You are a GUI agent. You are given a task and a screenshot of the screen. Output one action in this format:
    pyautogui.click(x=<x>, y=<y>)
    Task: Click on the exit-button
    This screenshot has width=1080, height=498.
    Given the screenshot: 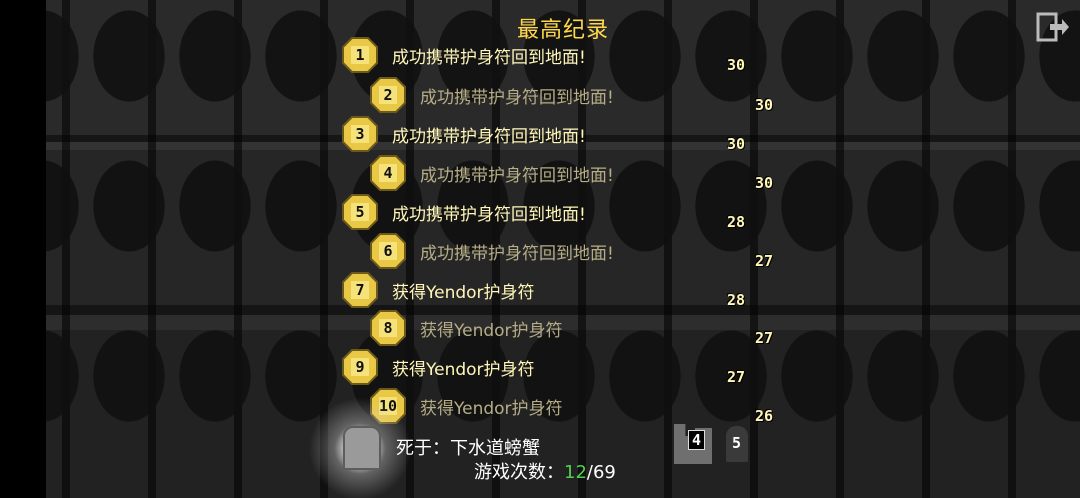 What is the action you would take?
    pyautogui.click(x=1053, y=27)
    